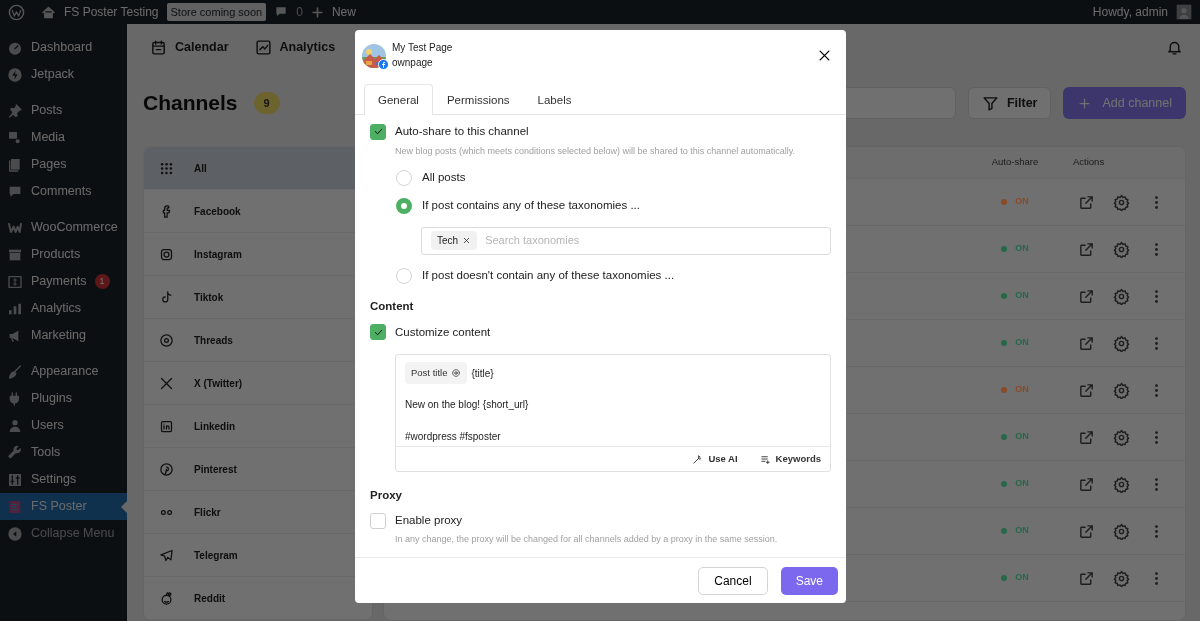  Describe the element at coordinates (295, 47) in the screenshot. I see `nav-tab: Analytics` at that location.